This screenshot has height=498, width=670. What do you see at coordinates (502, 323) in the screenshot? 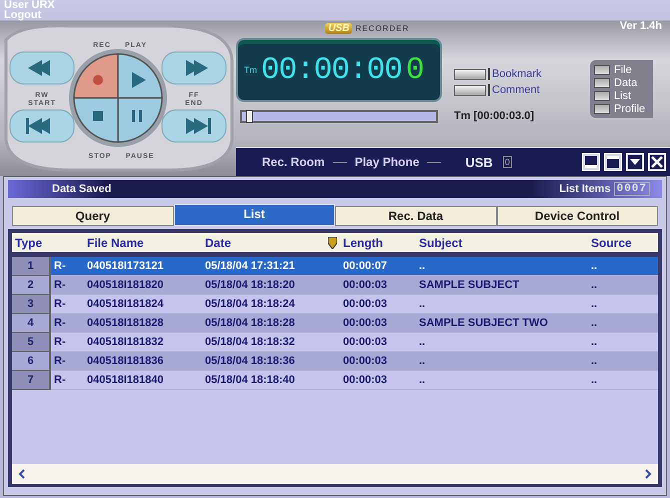
I see `table-cell: SAMPLE SUBJECT TWO` at bounding box center [502, 323].